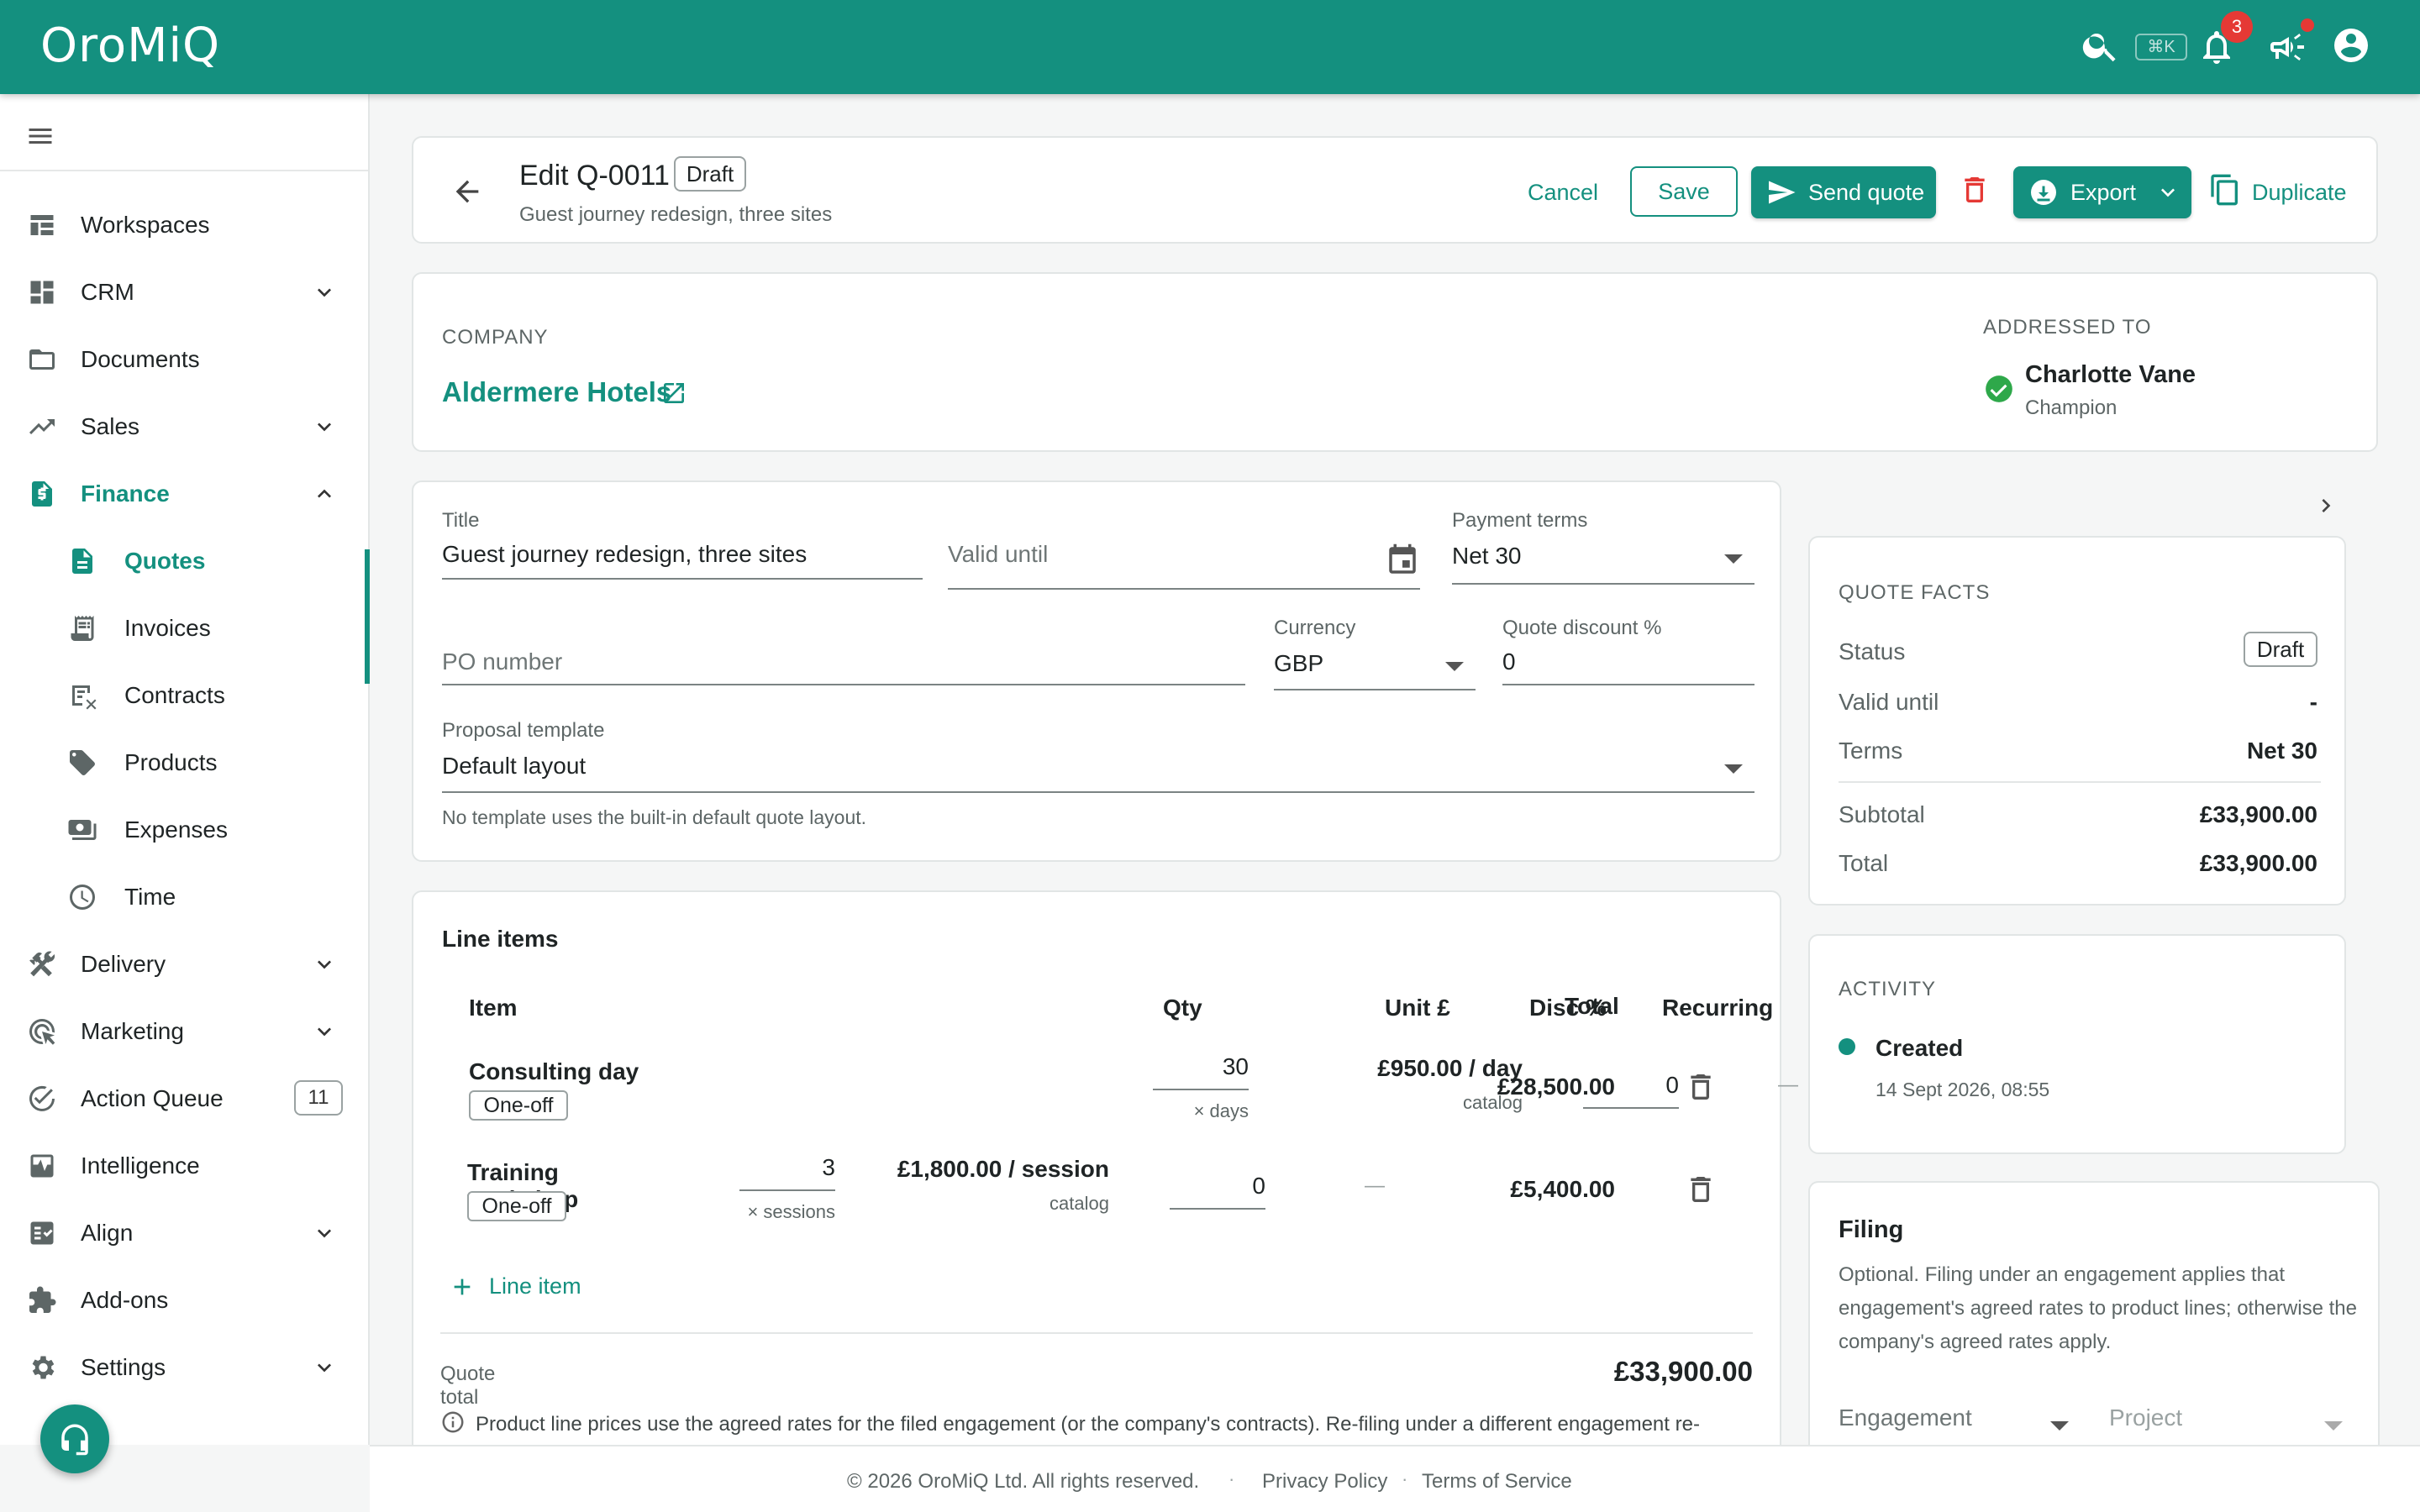  Describe the element at coordinates (2307, 25) in the screenshot. I see `announcement-dot` at that location.